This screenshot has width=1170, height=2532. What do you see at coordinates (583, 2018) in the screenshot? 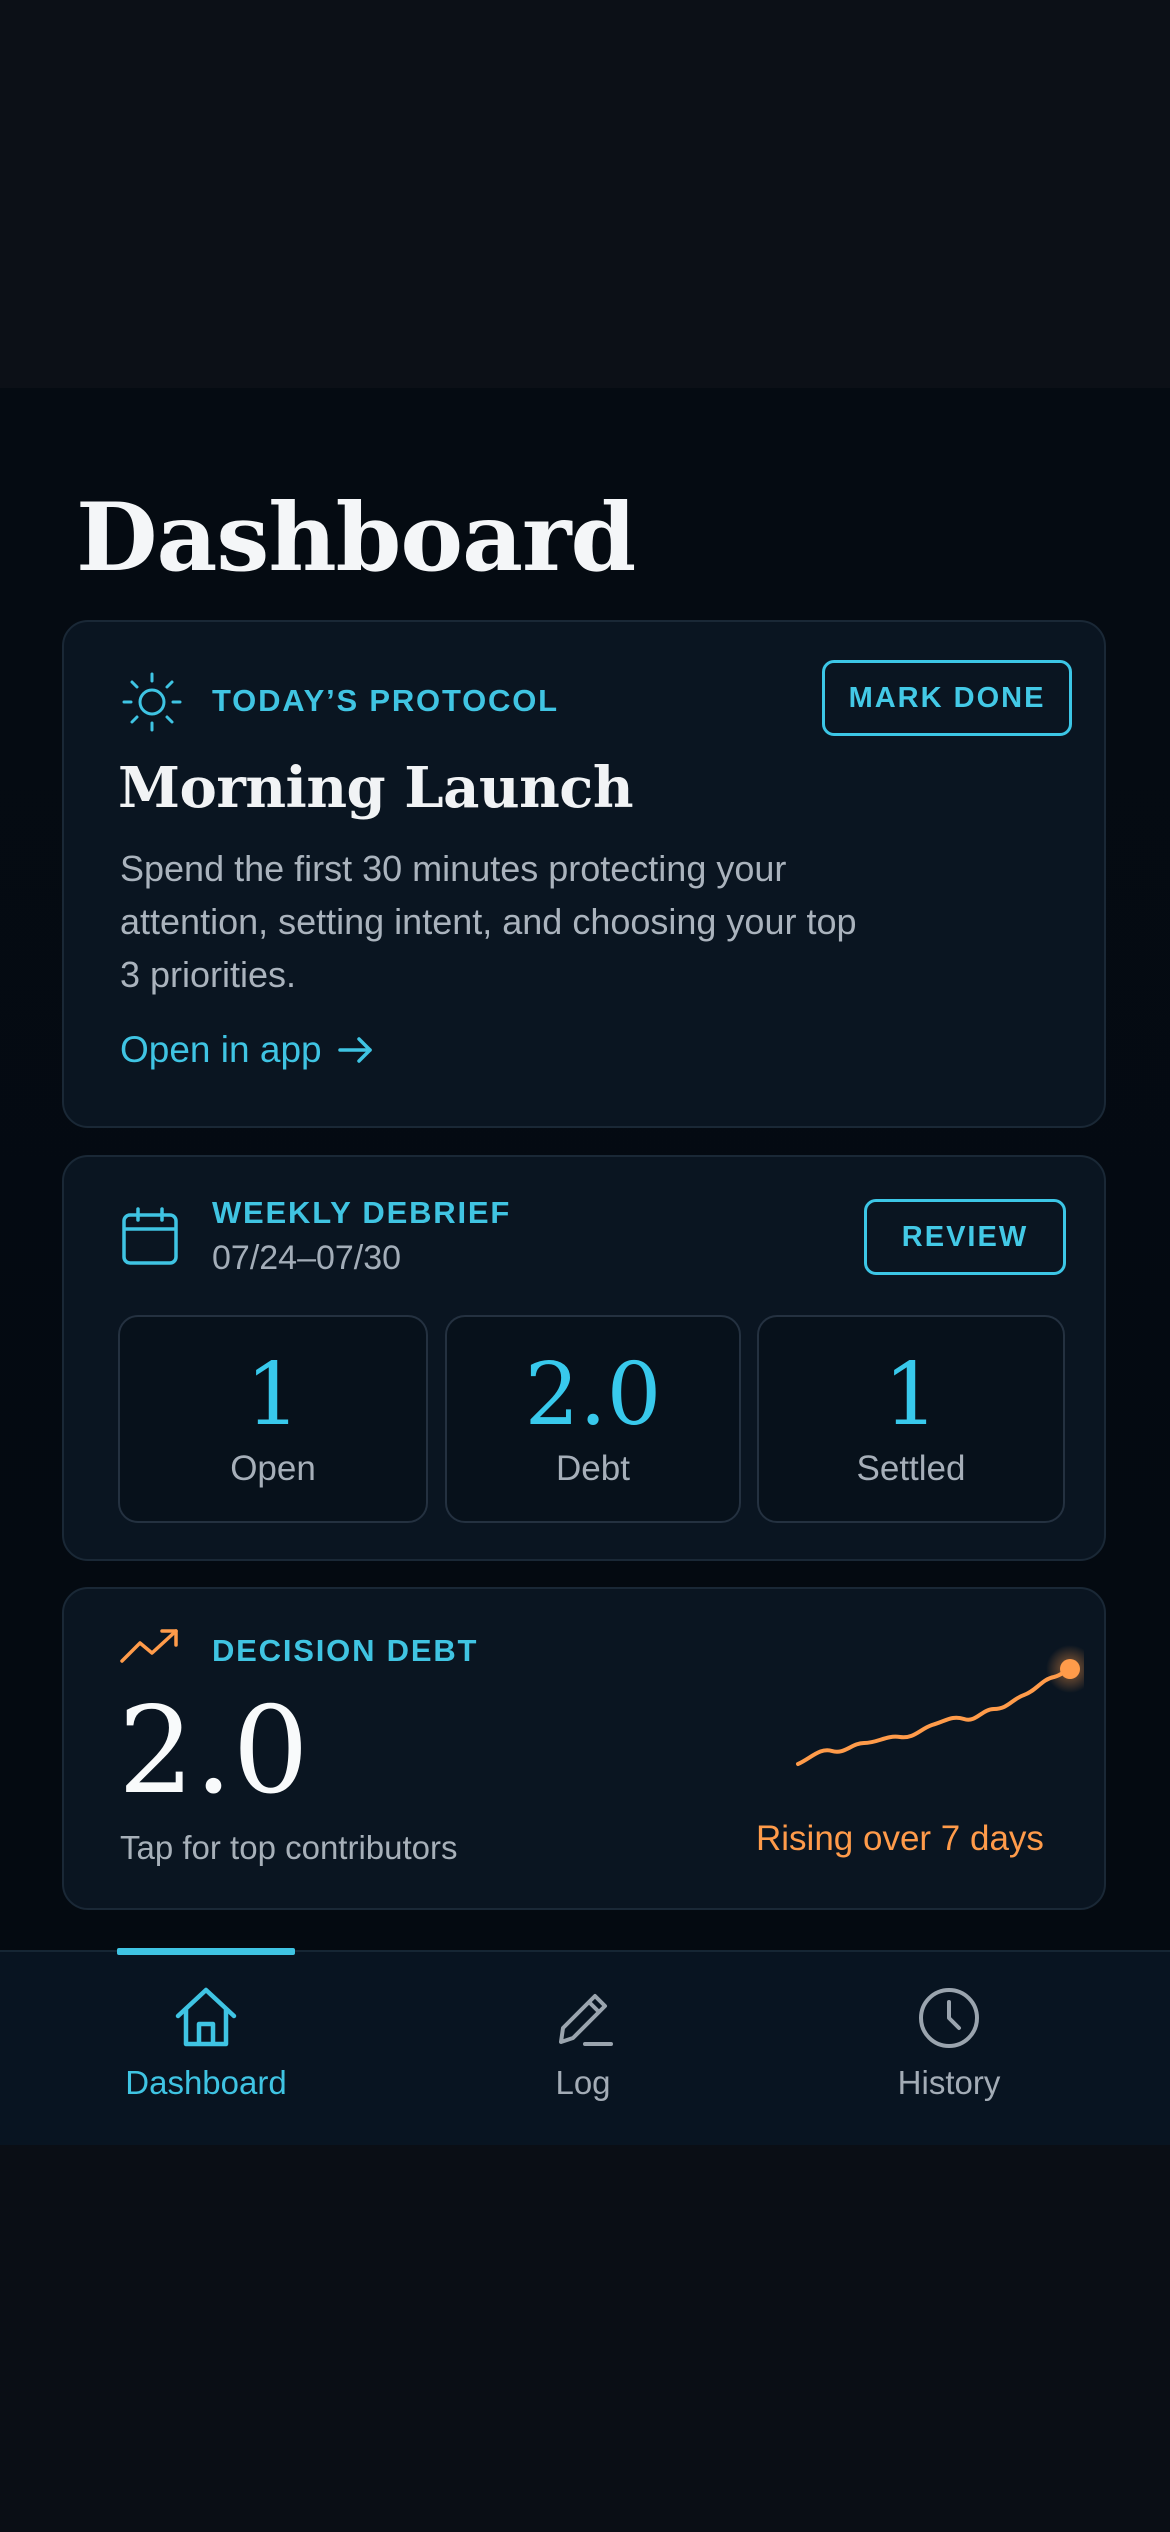
I see `pencil-icon` at bounding box center [583, 2018].